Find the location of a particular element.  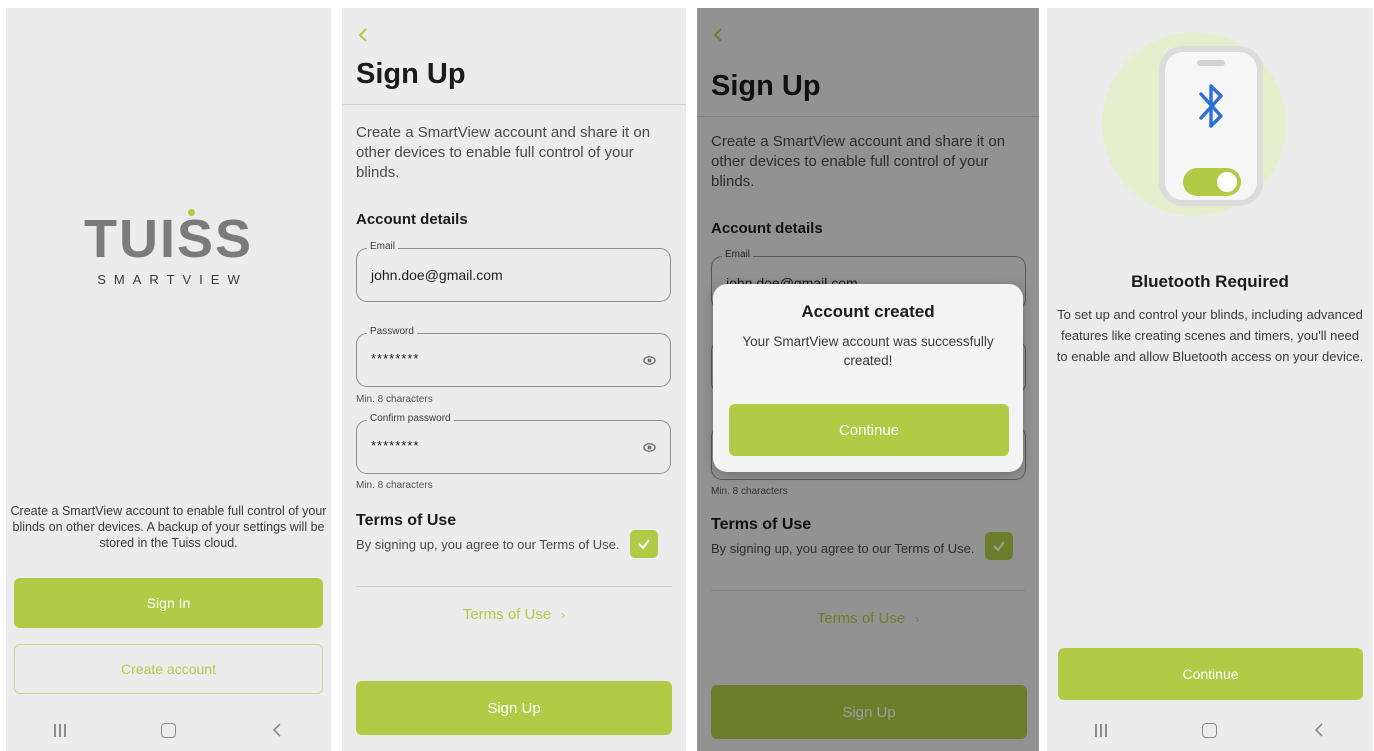

account-details-heading: Account details is located at coordinates (412, 219).